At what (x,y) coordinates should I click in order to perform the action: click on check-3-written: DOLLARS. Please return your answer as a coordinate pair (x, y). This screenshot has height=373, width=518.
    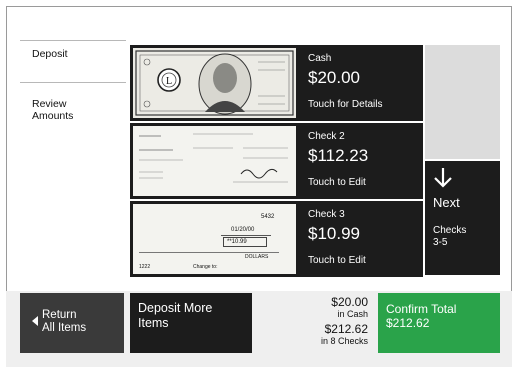
    Looking at the image, I should click on (257, 257).